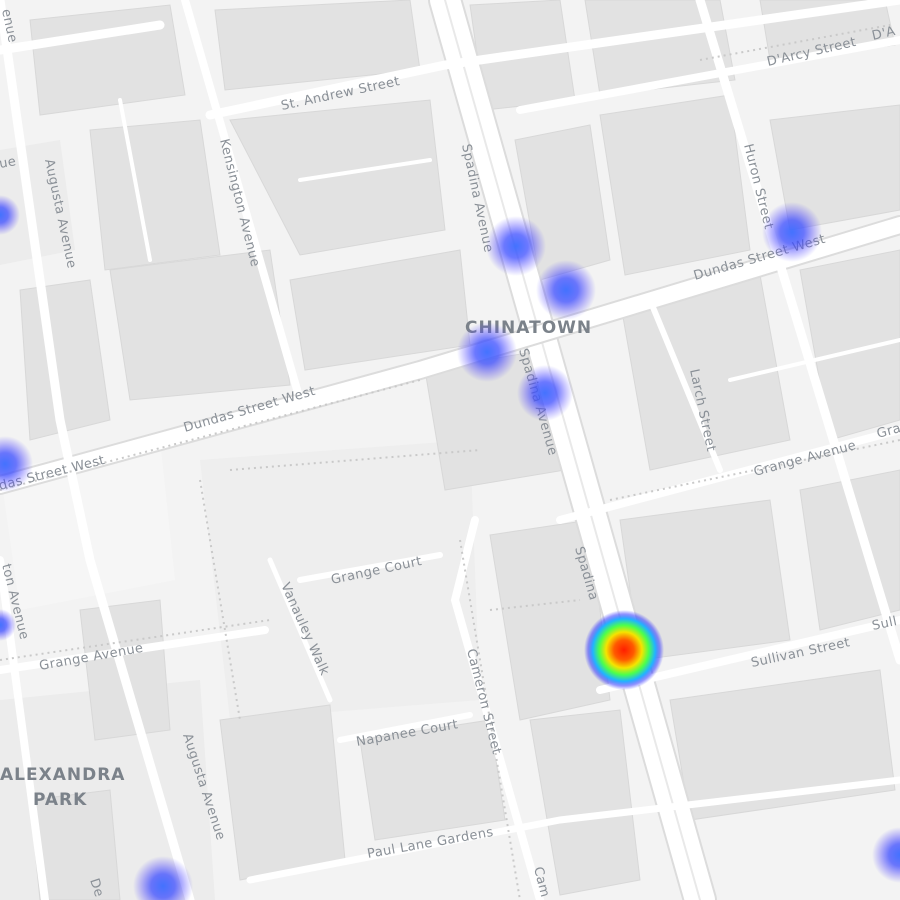 This screenshot has height=900, width=900. What do you see at coordinates (62, 775) in the screenshot?
I see `neighbourhood-label-alexandra: ALEXANDRA` at bounding box center [62, 775].